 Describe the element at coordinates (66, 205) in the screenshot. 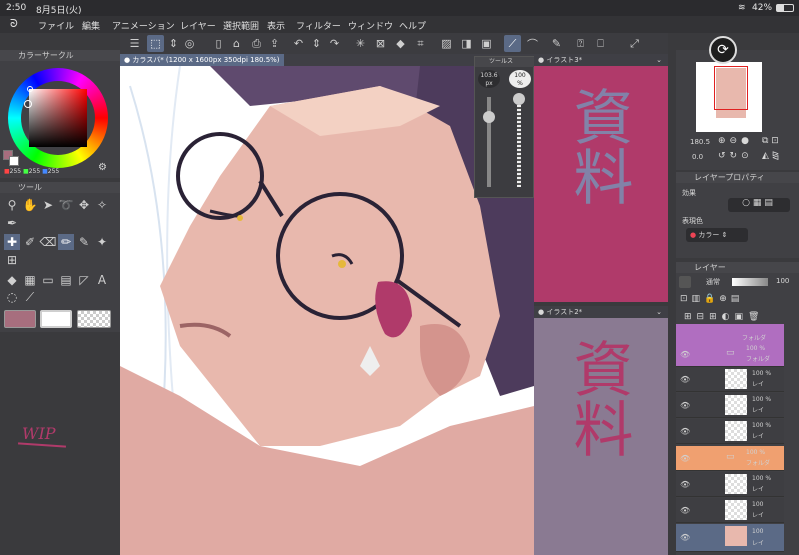

I see `lasso-tool-icon: ➰` at that location.